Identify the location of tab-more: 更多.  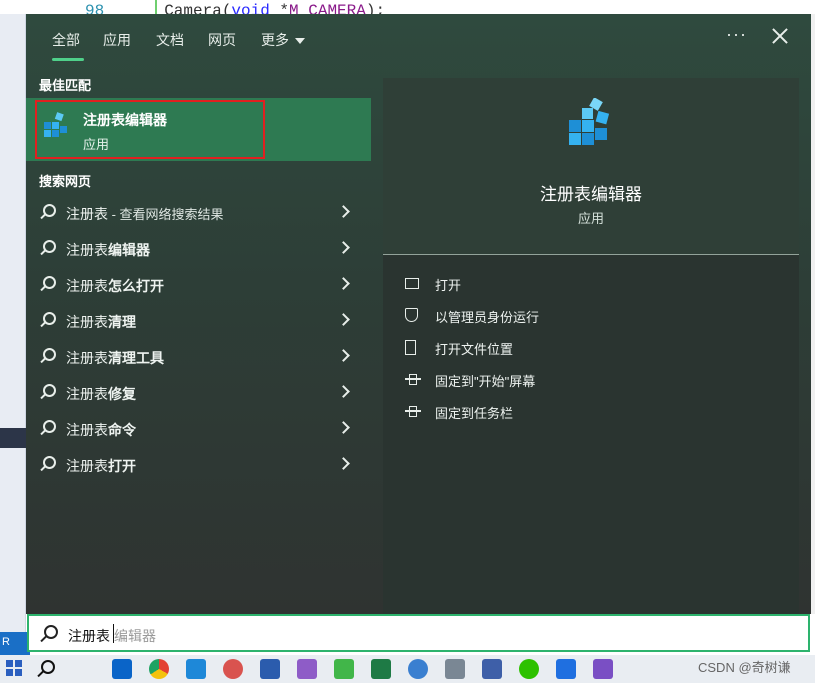
(283, 40).